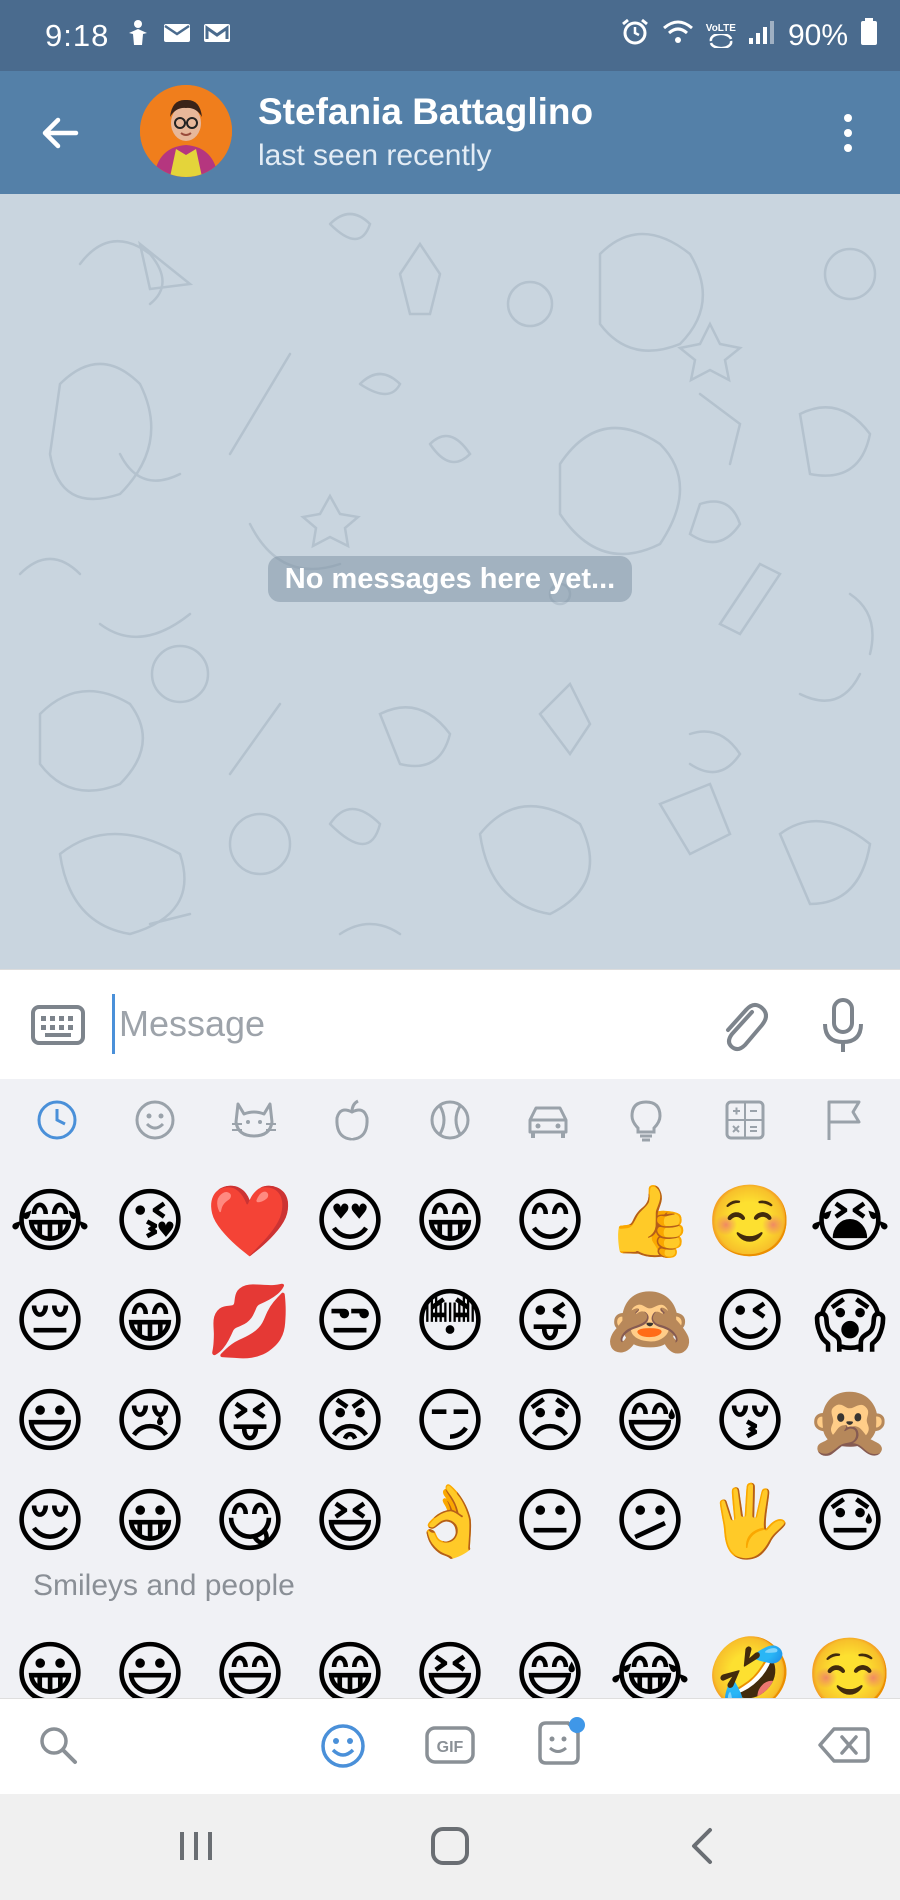  I want to click on emoji: 🙈, so click(650, 1321).